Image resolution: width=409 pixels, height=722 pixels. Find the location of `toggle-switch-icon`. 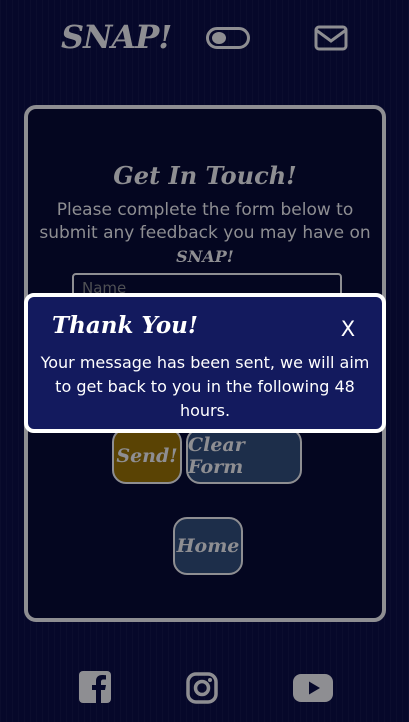

toggle-switch-icon is located at coordinates (219, 38).